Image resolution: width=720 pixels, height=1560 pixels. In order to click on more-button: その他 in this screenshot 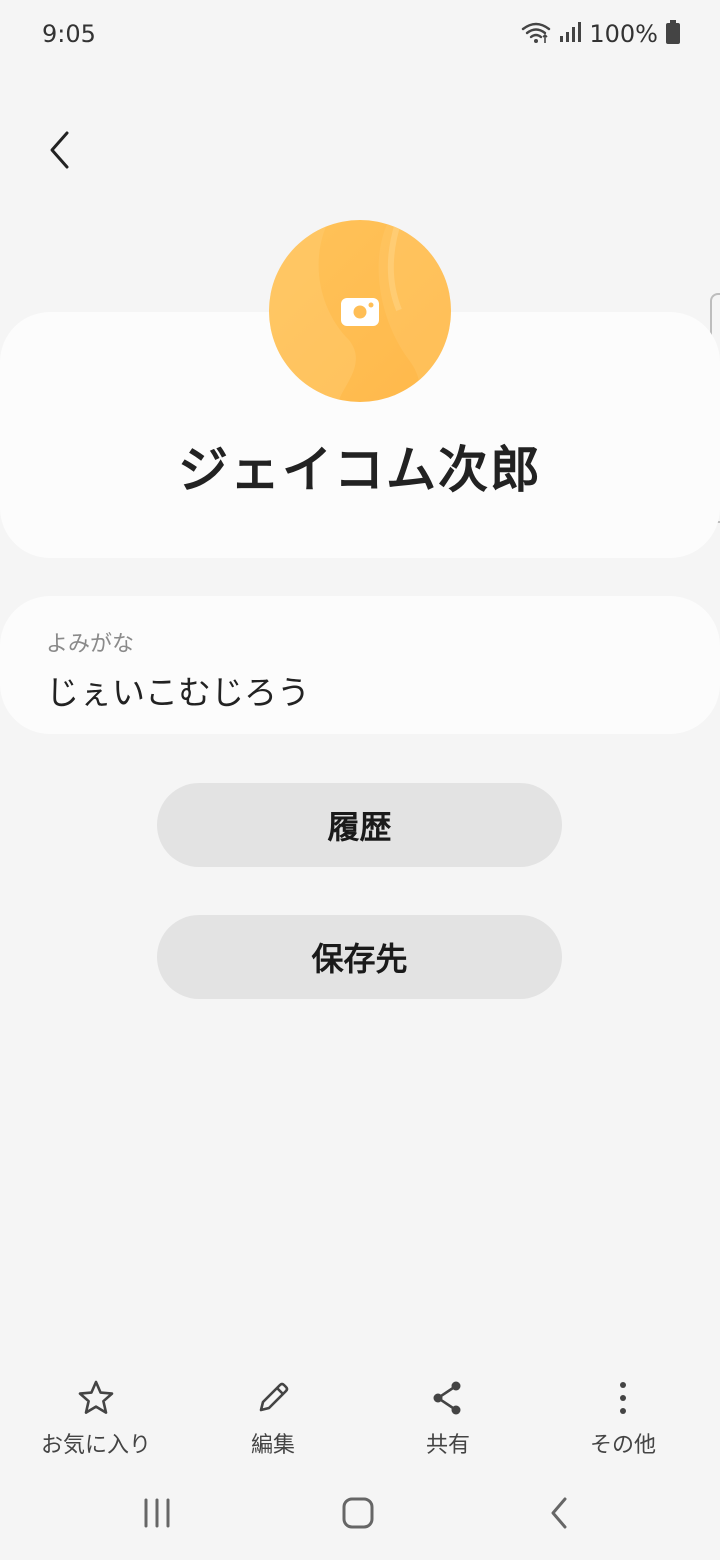, I will do `click(623, 1420)`.